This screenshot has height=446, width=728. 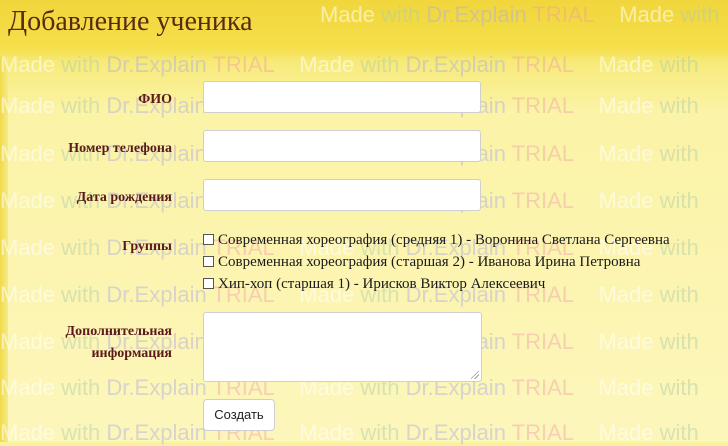 I want to click on extra-info-label: Дополнительная информация, so click(x=119, y=343).